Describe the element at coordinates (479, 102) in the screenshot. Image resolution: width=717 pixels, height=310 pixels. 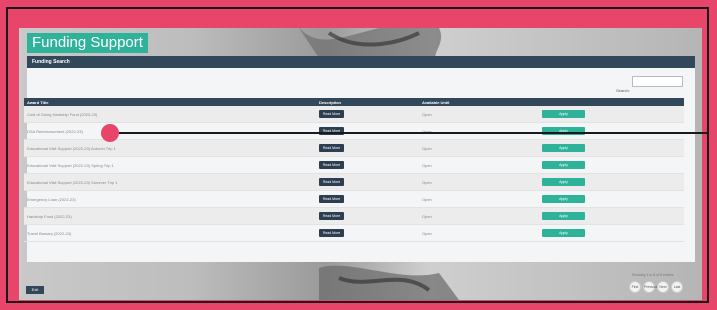
I see `column-header-available-until: Available Until` at that location.